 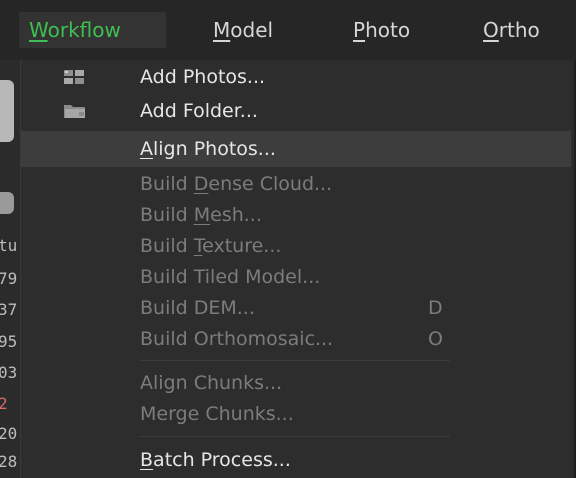 What do you see at coordinates (147, 460) in the screenshot?
I see `label-mnemonic: B` at bounding box center [147, 460].